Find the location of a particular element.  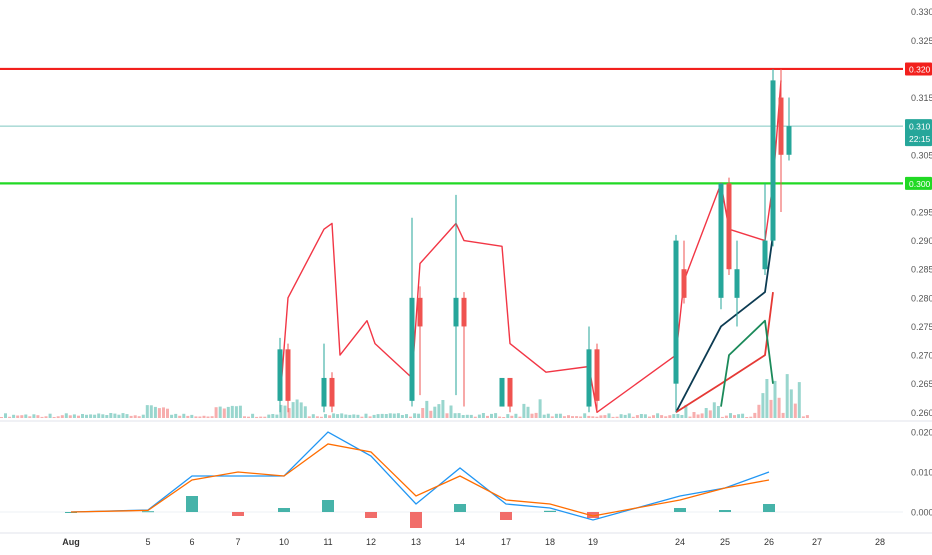

volume-bars is located at coordinates (404, 396).